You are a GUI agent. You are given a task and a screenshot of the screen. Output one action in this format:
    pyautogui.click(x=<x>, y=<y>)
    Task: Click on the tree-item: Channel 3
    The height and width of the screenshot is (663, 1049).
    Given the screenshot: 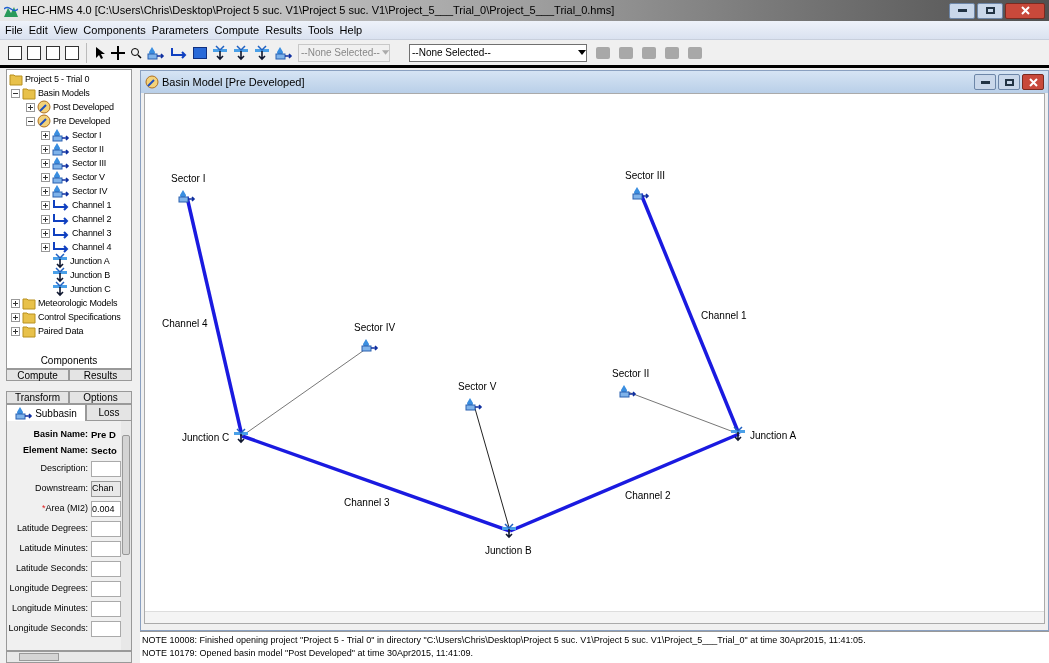 What is the action you would take?
    pyautogui.click(x=92, y=233)
    